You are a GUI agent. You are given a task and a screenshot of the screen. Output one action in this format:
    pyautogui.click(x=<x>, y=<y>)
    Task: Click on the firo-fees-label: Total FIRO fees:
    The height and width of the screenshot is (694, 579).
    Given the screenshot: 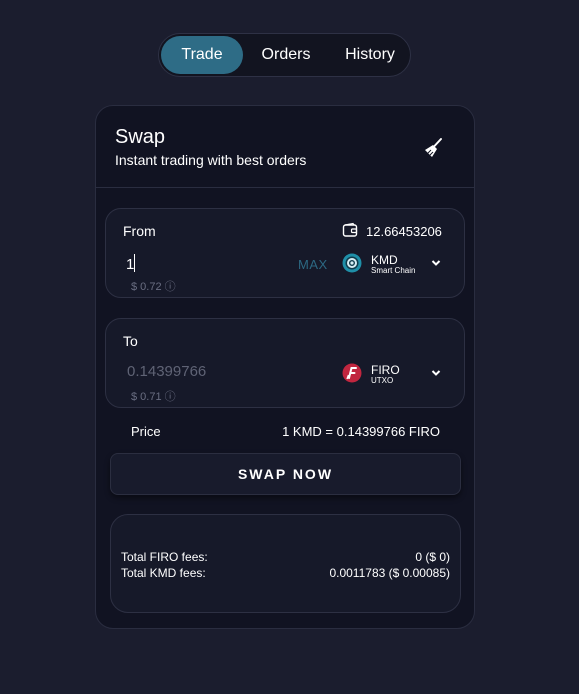 What is the action you would take?
    pyautogui.click(x=164, y=557)
    